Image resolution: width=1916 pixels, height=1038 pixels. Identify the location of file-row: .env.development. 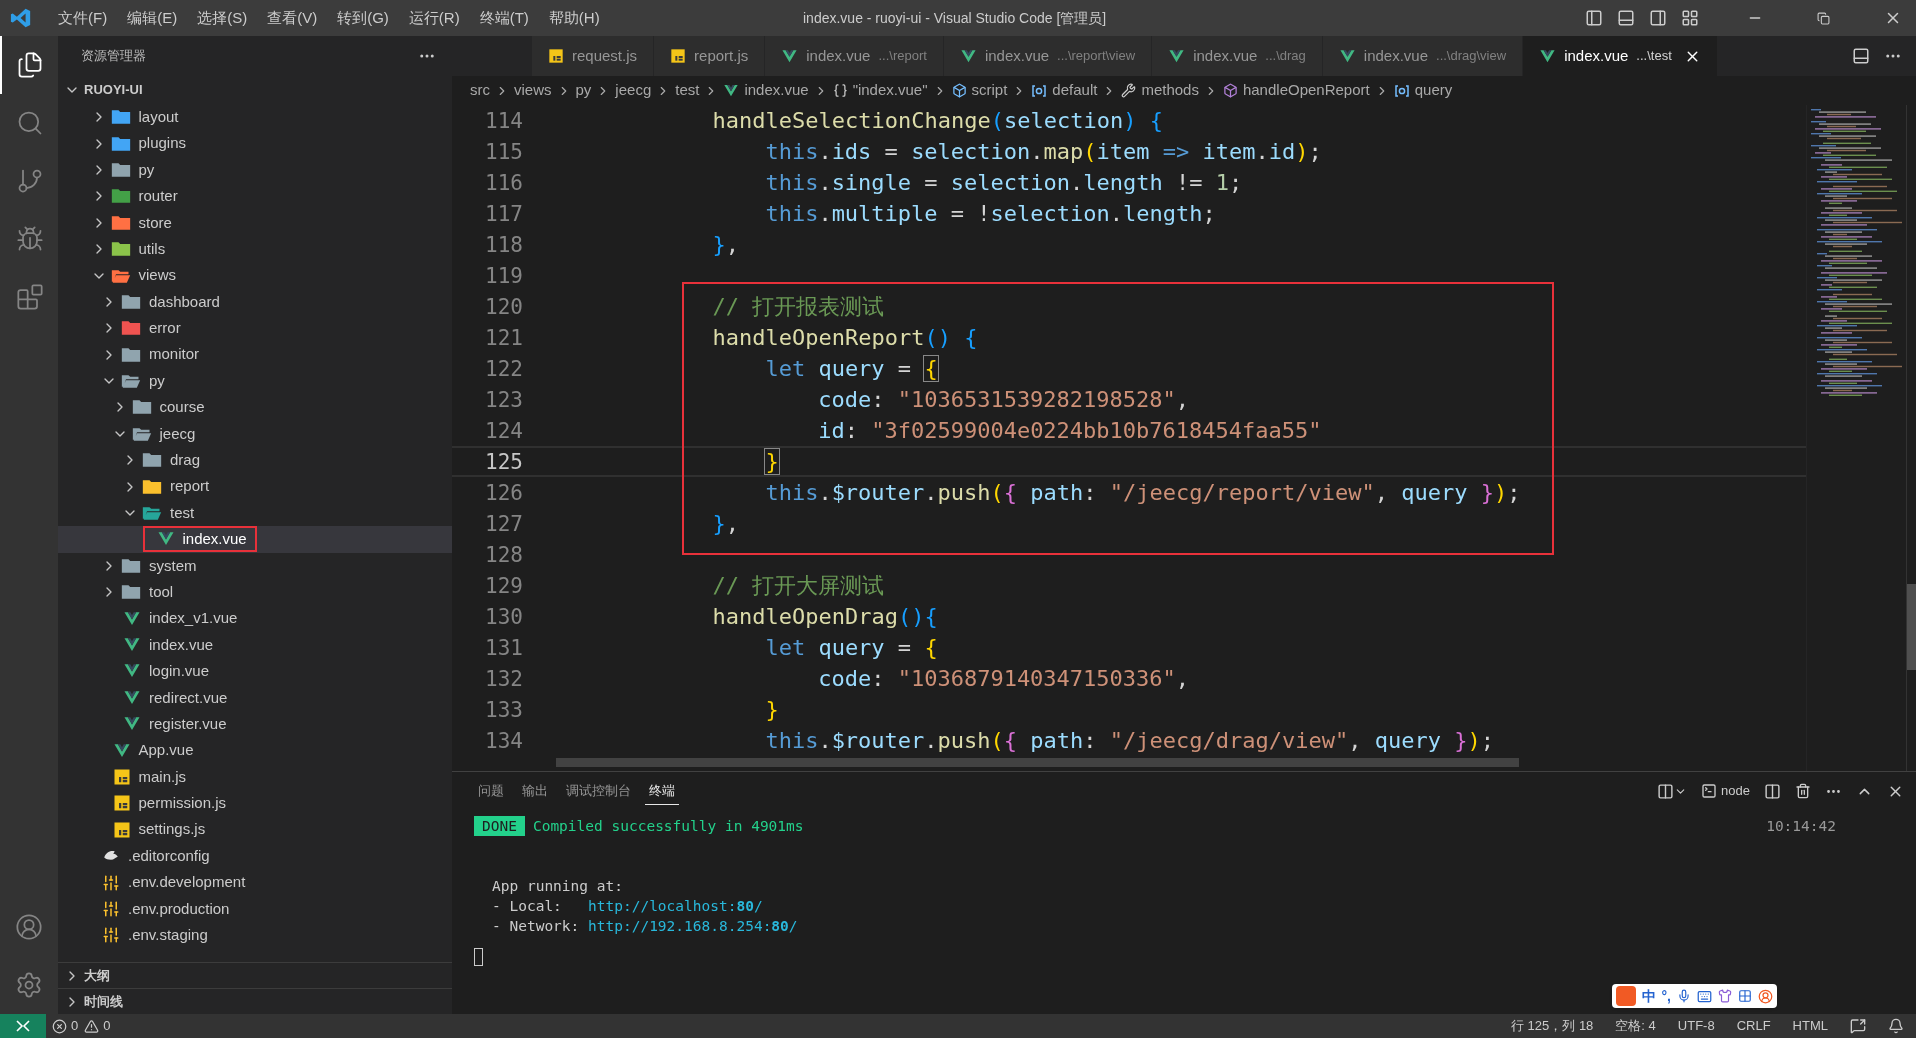
(255, 882).